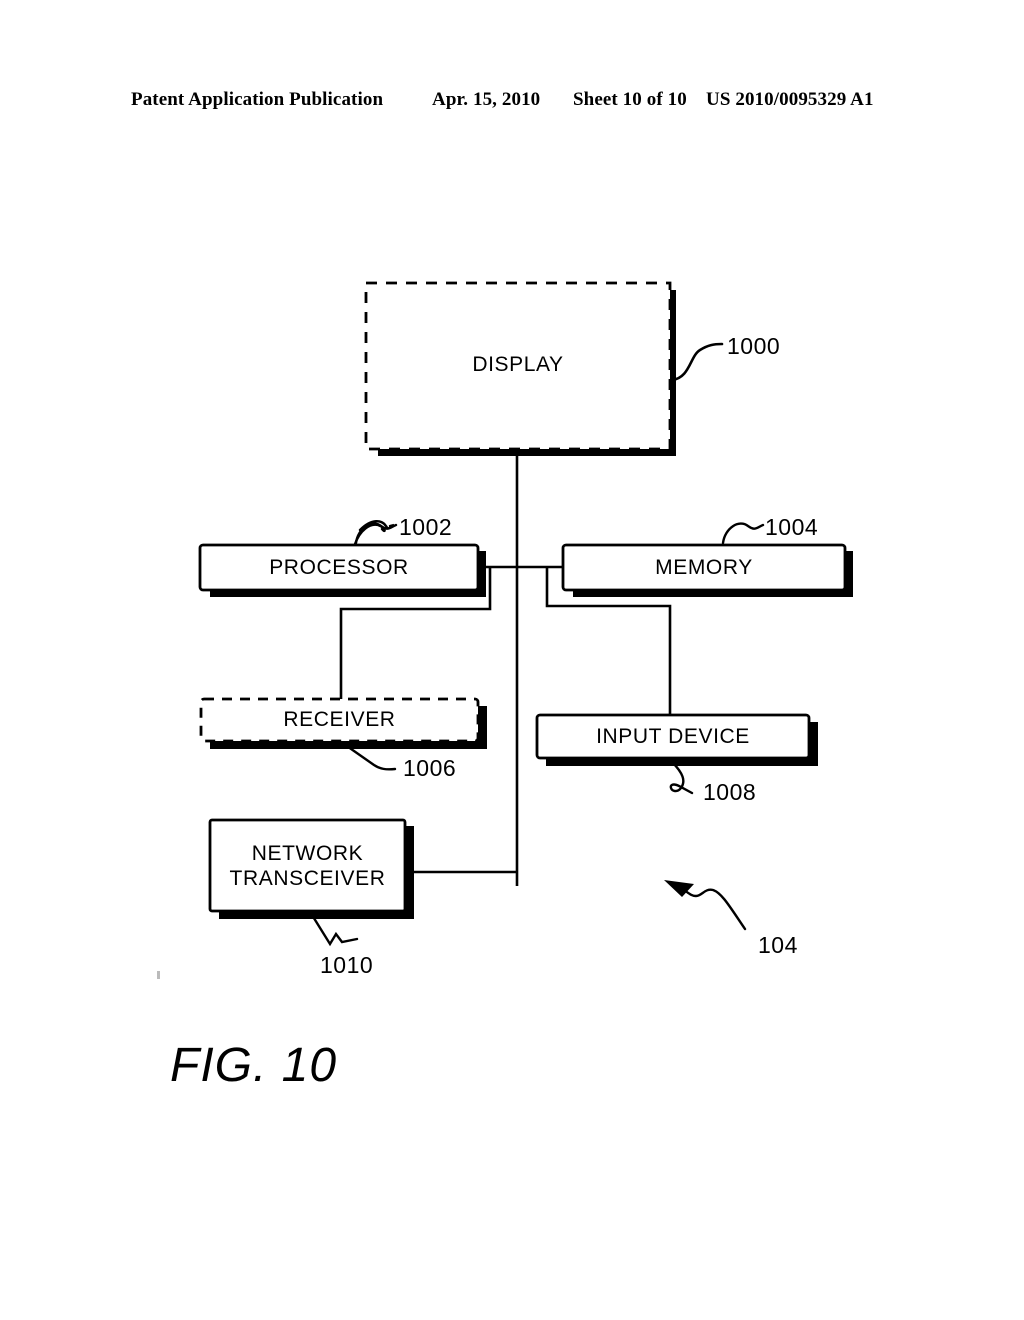 The height and width of the screenshot is (1320, 1024). What do you see at coordinates (307, 865) in the screenshot?
I see `network-transceiver-box` at bounding box center [307, 865].